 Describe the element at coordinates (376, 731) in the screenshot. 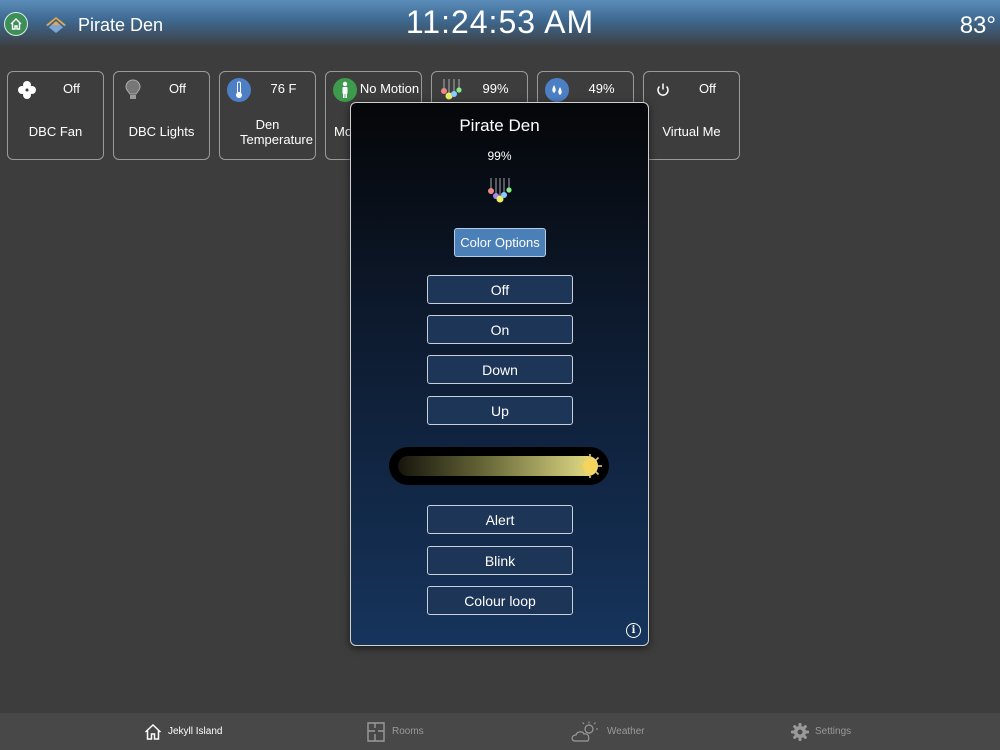

I see `floorplan-icon` at that location.